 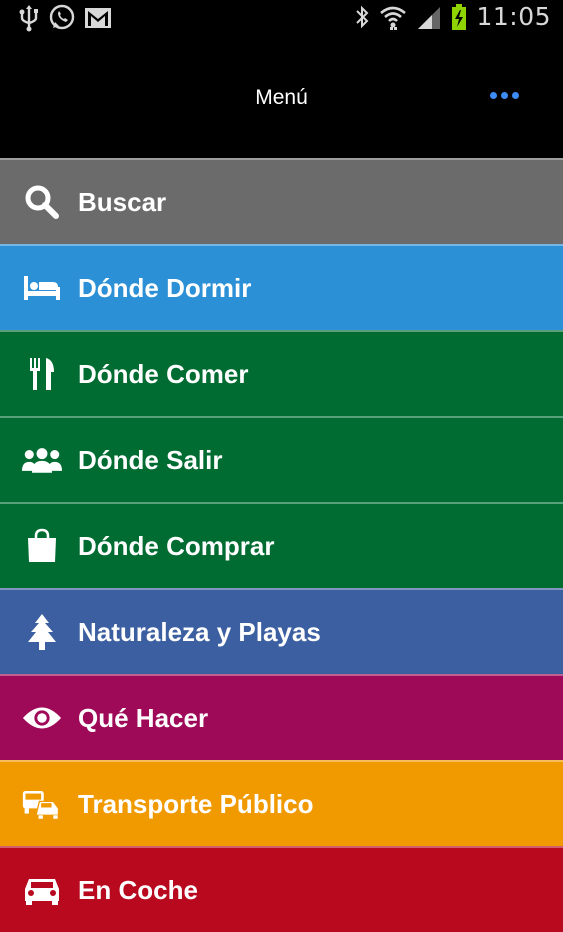 I want to click on shopping-bag-icon, so click(x=42, y=546).